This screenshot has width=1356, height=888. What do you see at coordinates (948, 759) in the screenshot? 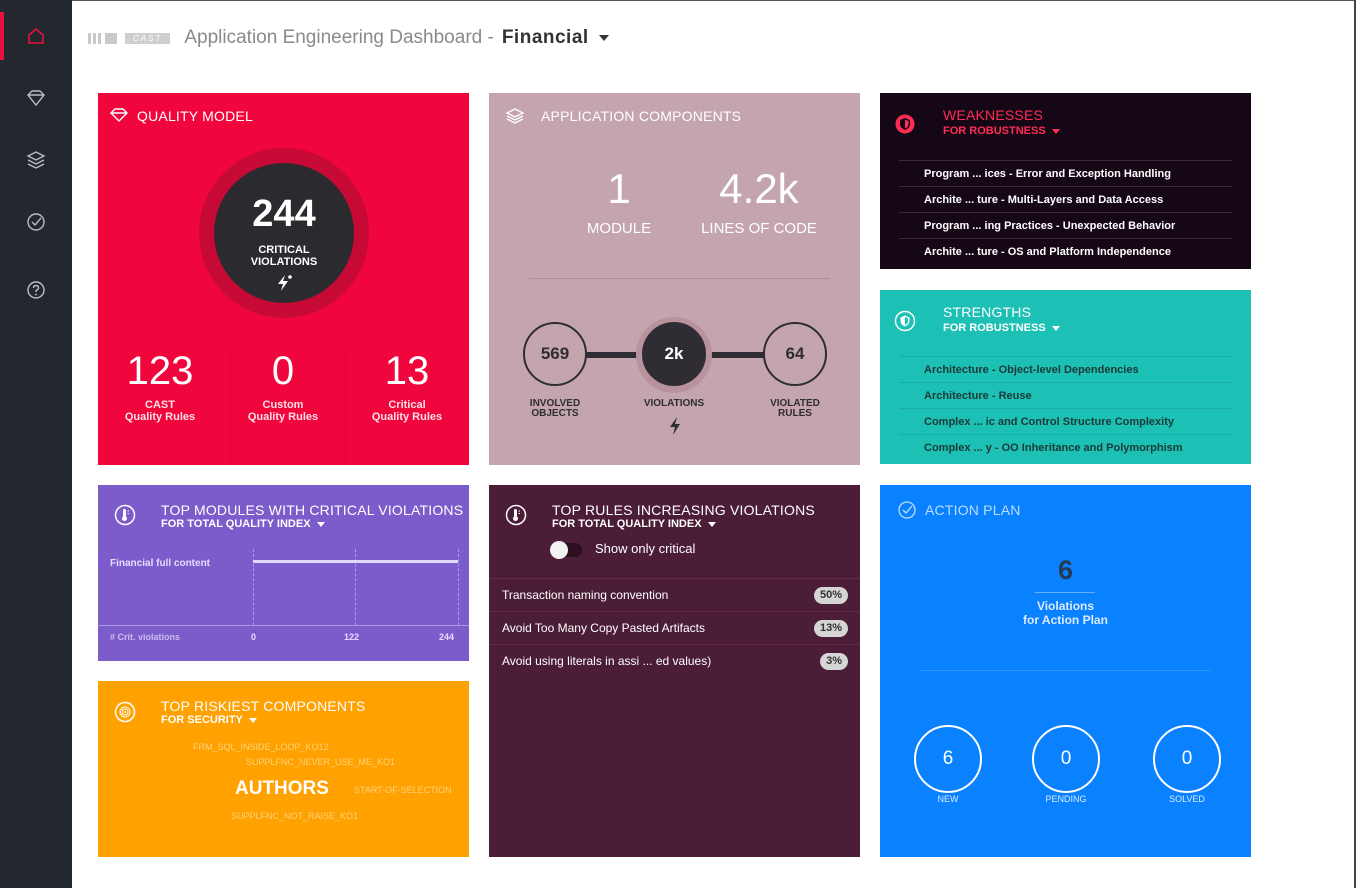
I see `new-count-ring: 6` at bounding box center [948, 759].